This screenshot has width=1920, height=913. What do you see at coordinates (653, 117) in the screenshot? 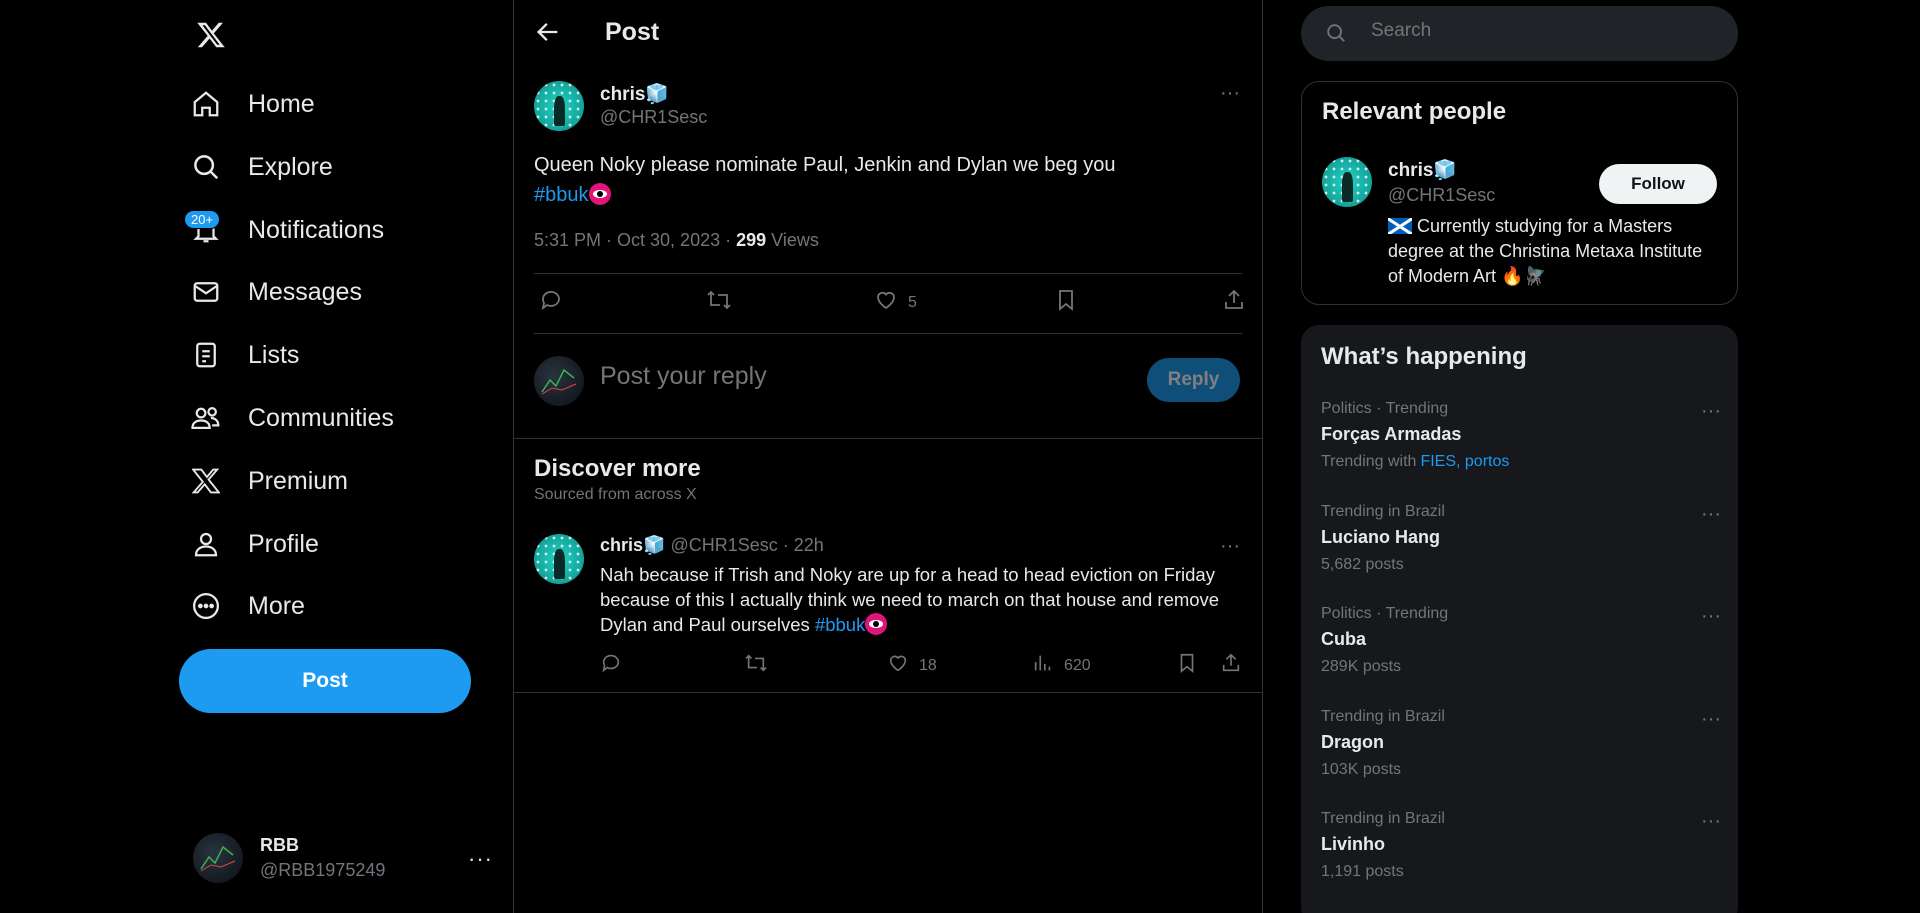
I see `tweet-author-handle: @CHR1Sesc` at bounding box center [653, 117].